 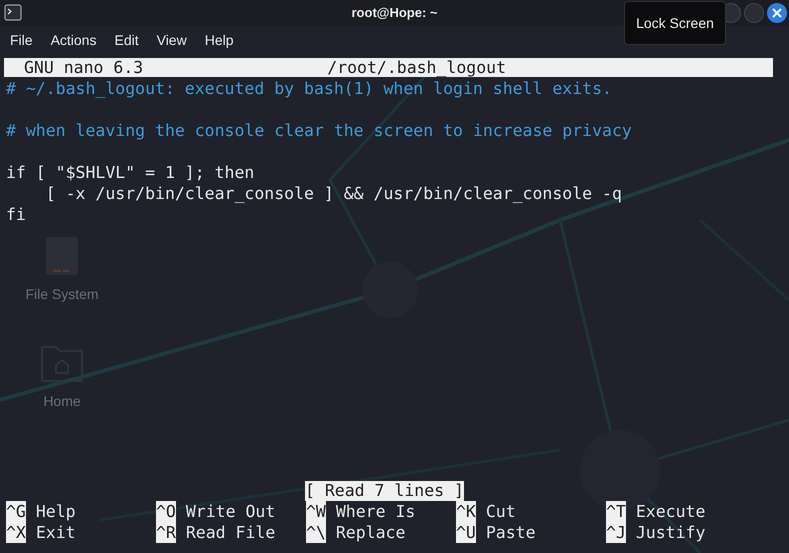 I want to click on shortcut-key: ^U, so click(x=466, y=532).